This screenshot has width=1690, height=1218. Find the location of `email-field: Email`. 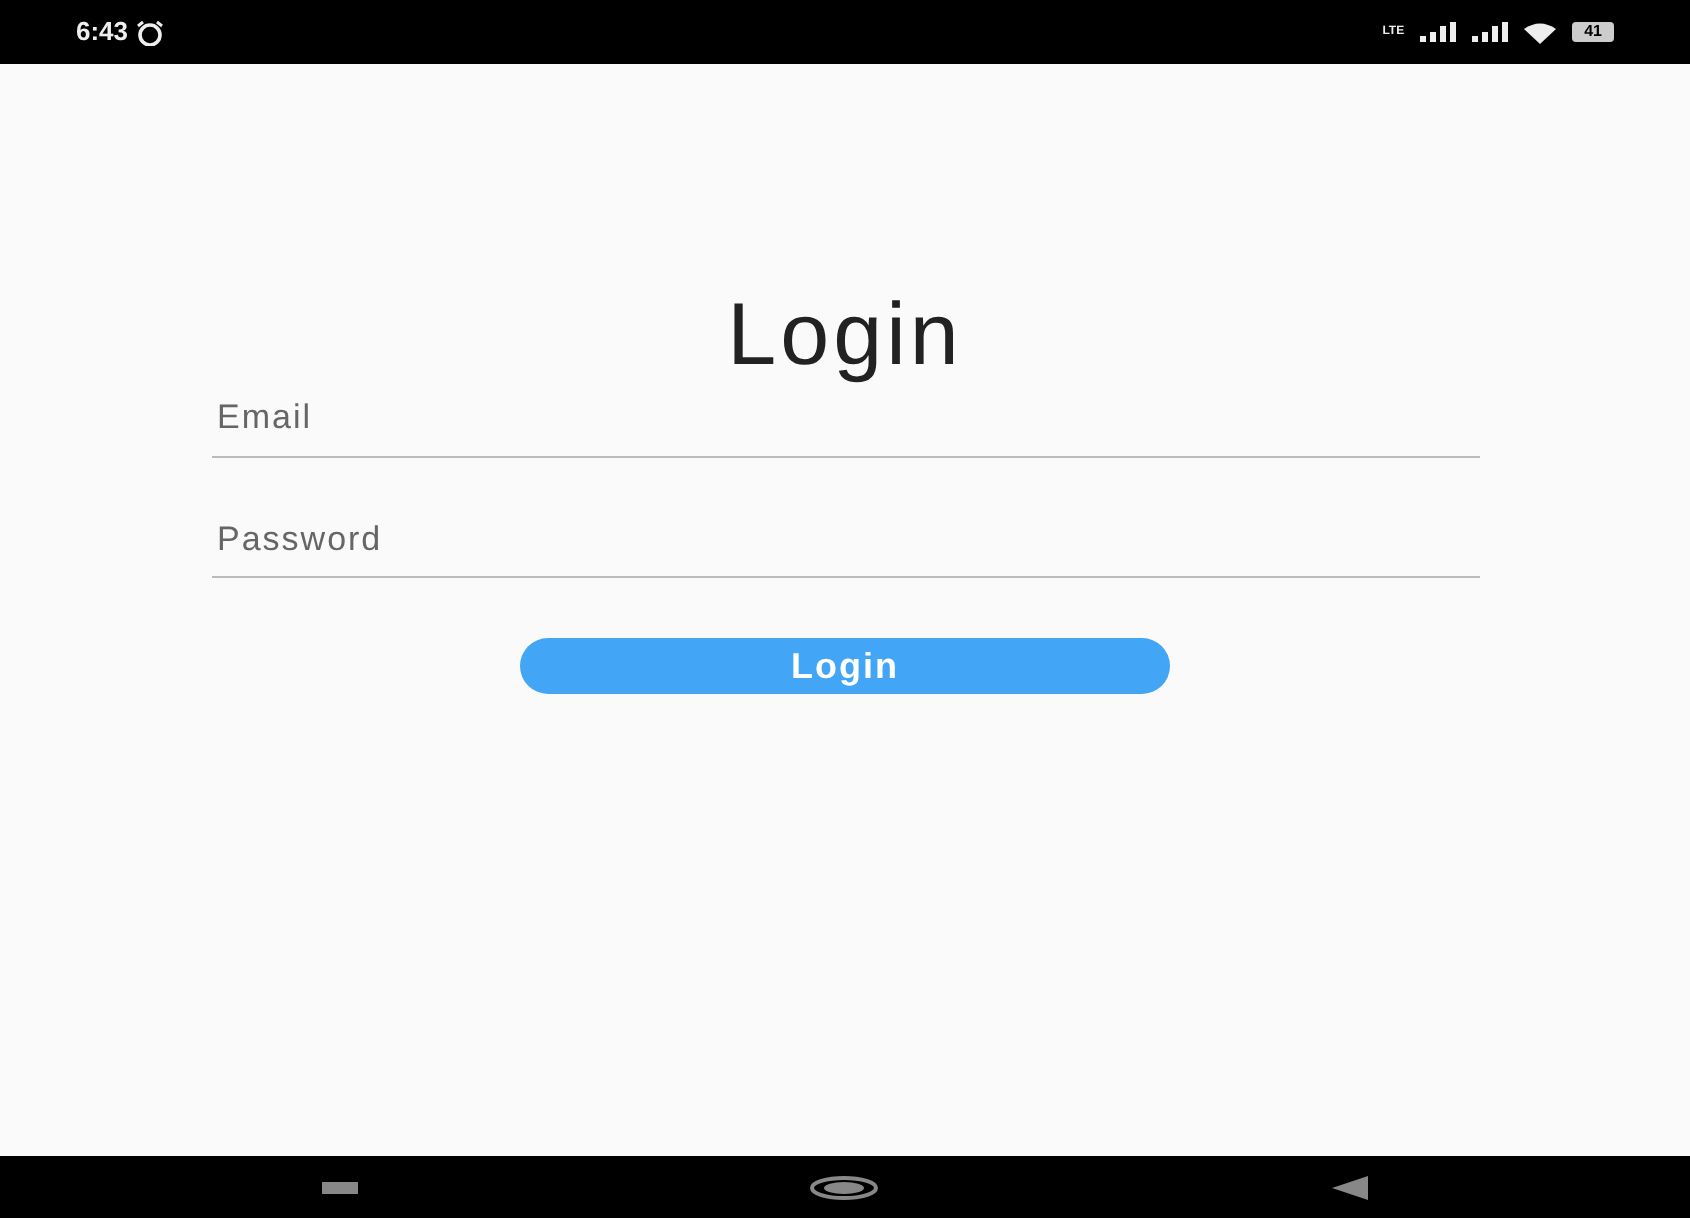

email-field: Email is located at coordinates (845, 423).